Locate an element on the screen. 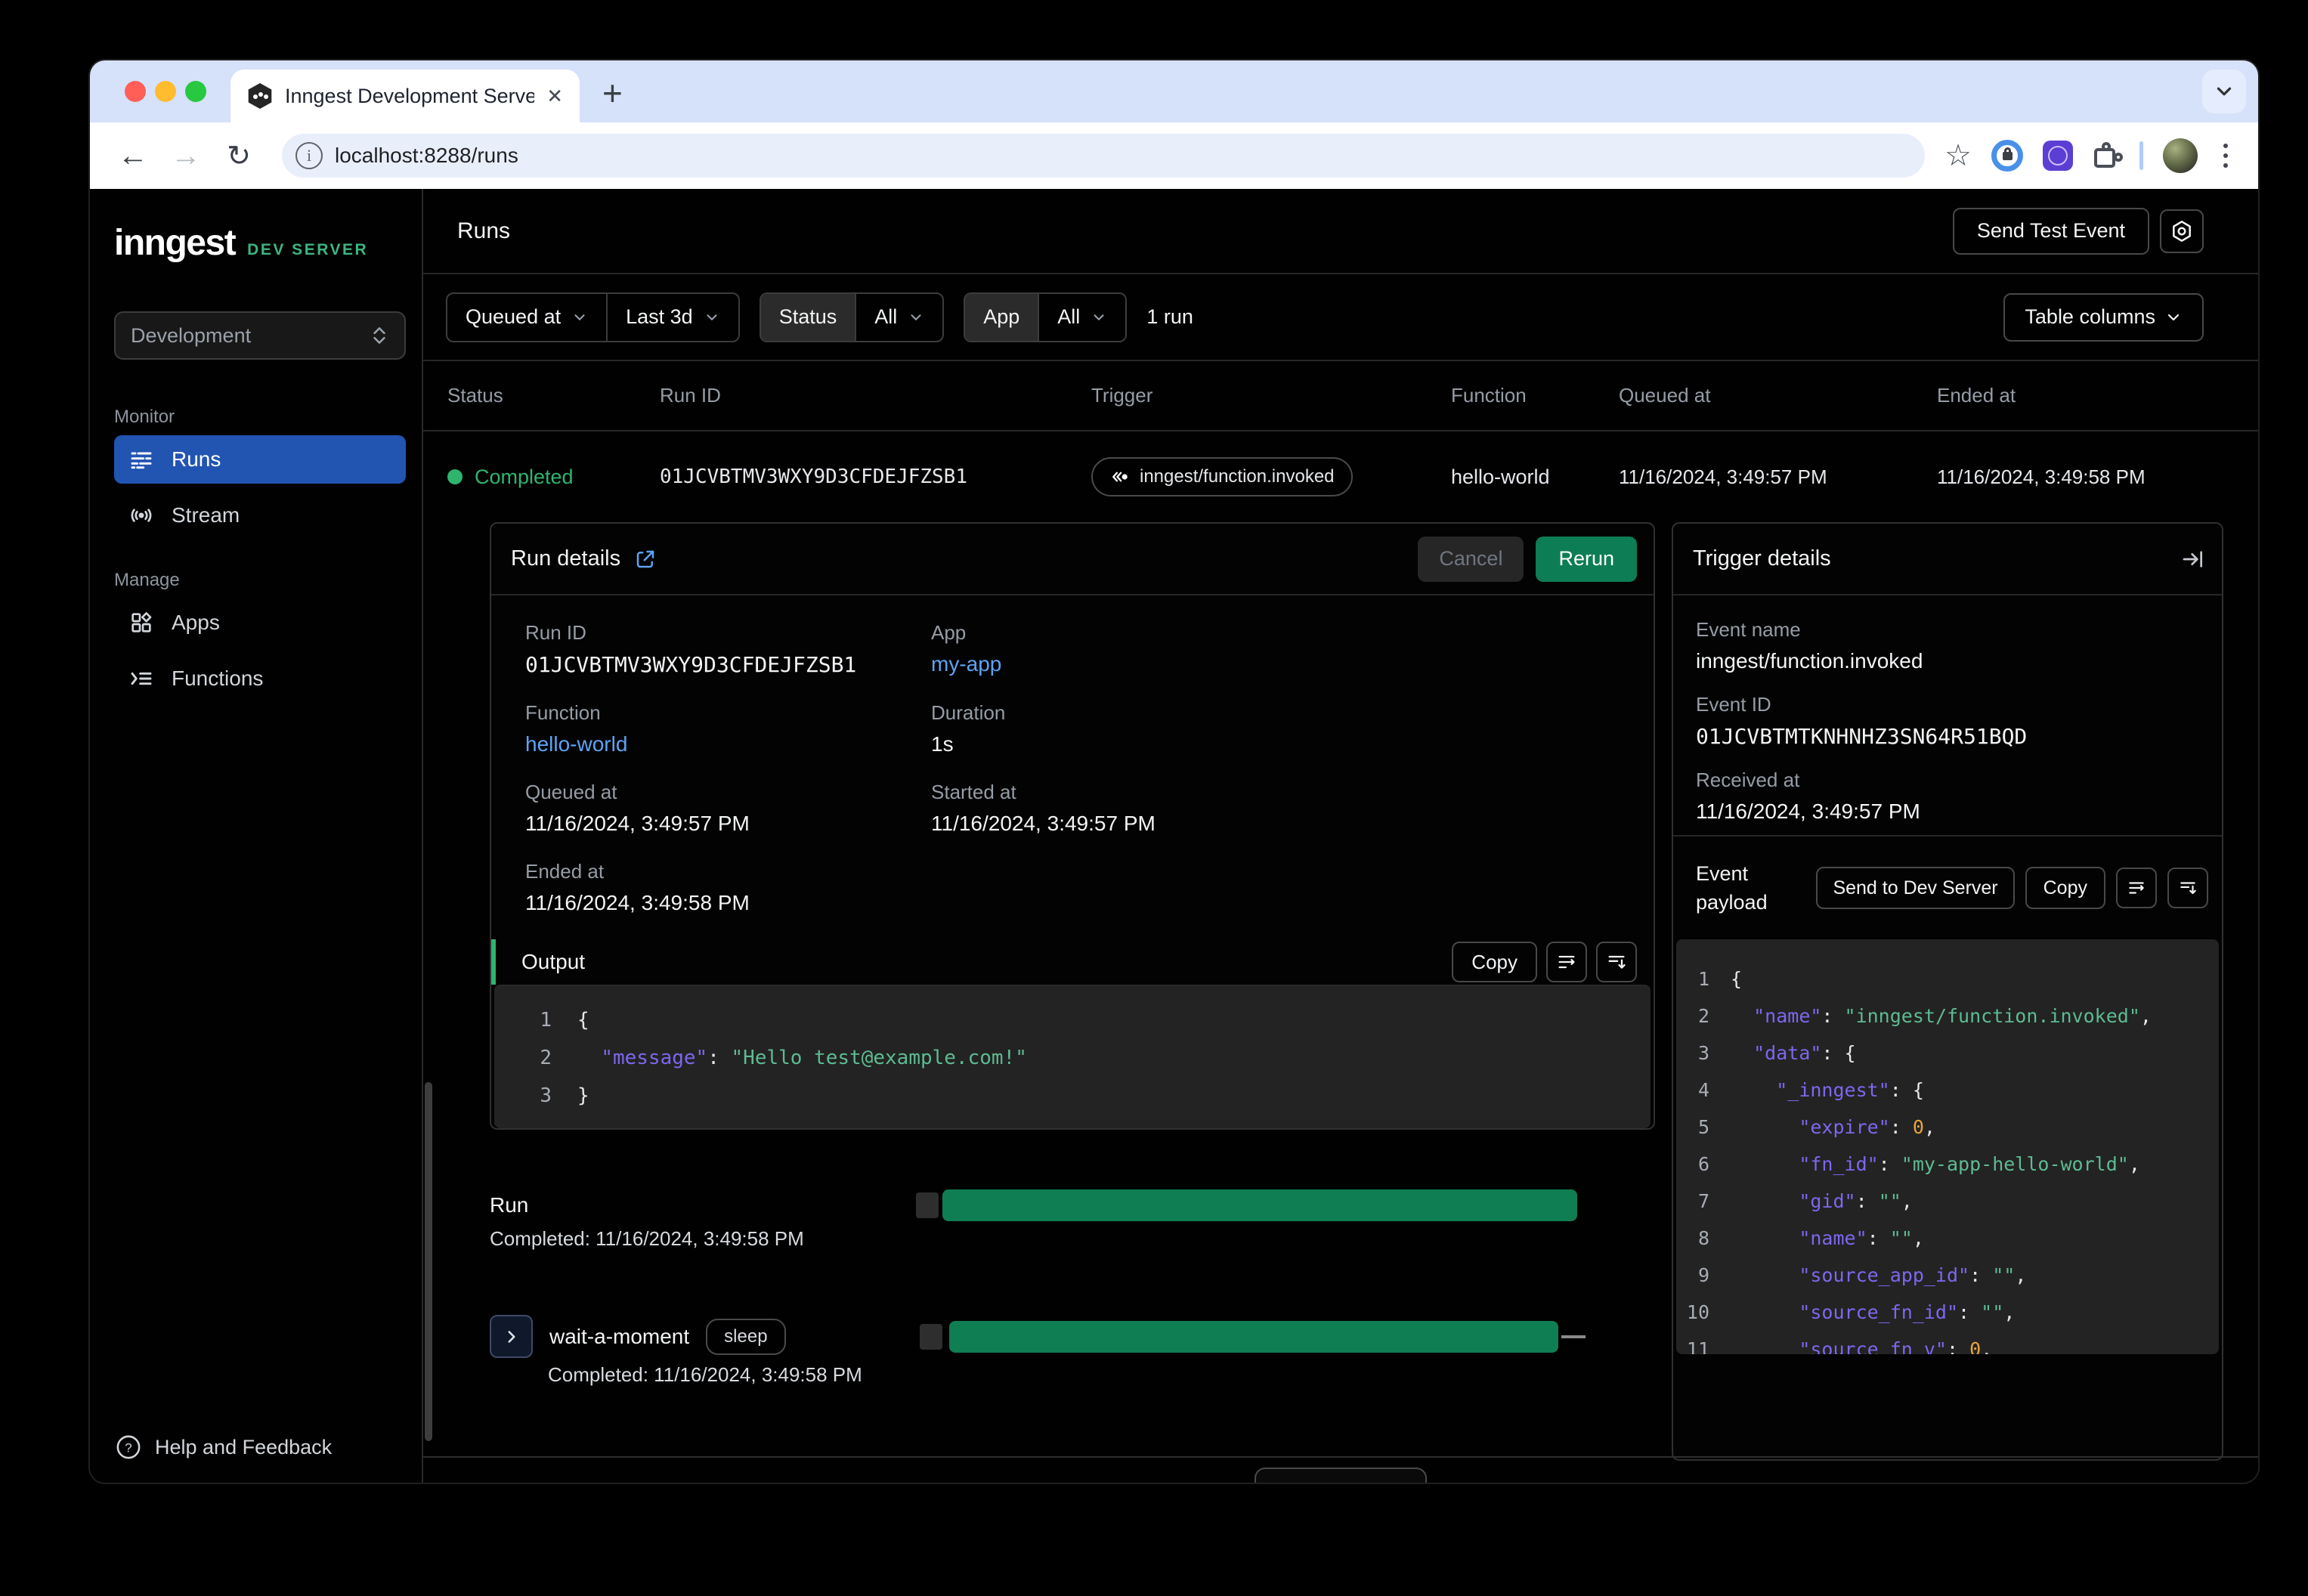 This screenshot has width=2308, height=1596. function-cell: hello-world is located at coordinates (1500, 476).